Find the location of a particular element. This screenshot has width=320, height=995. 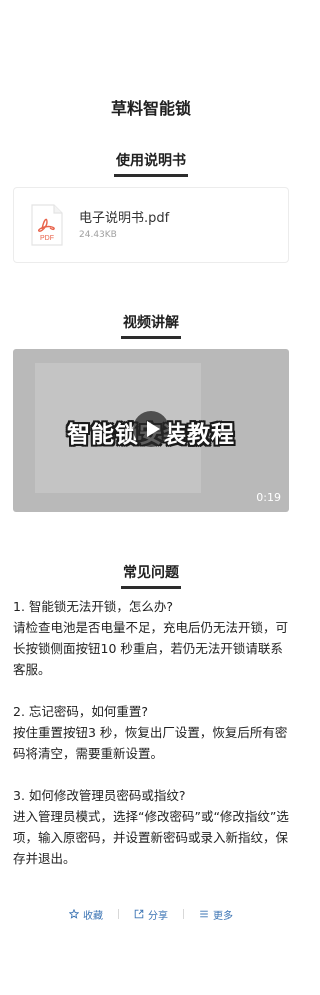

video-player: 智能锁安装教程 0:19 is located at coordinates (151, 430).